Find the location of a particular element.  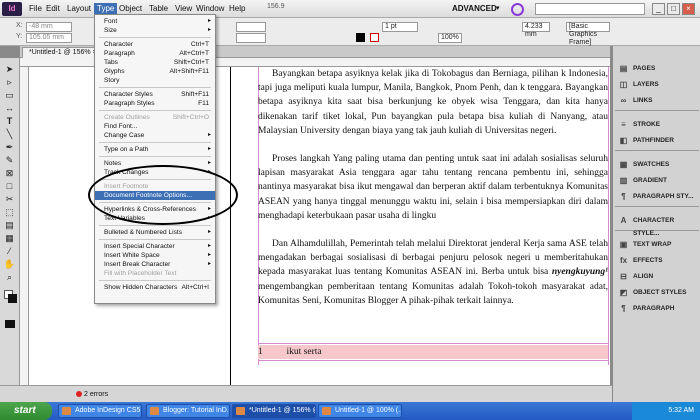

line-tool-icon: ╲ is located at coordinates (9, 134).